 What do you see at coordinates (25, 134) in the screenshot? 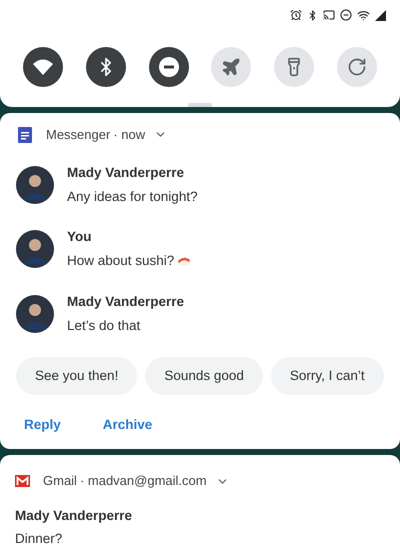
I see `messenger-app-icon` at bounding box center [25, 134].